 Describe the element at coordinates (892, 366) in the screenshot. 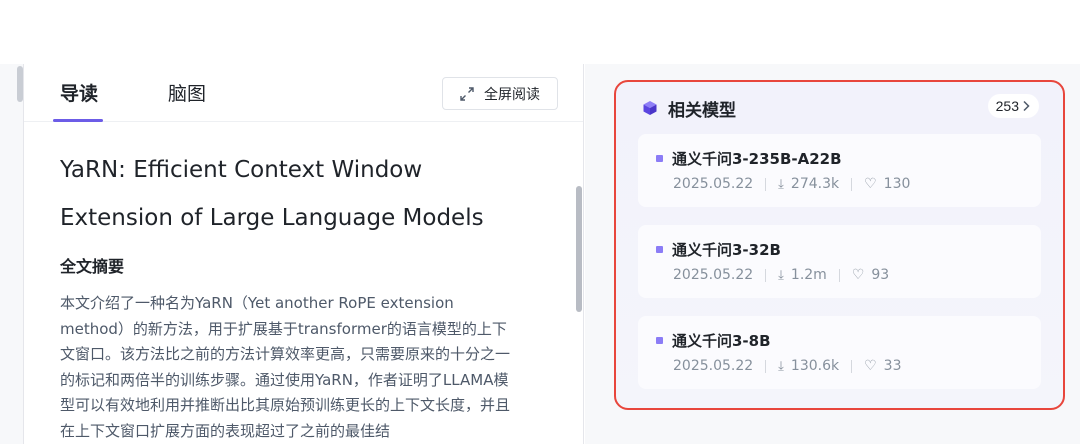

I see `model-likes: 33` at that location.